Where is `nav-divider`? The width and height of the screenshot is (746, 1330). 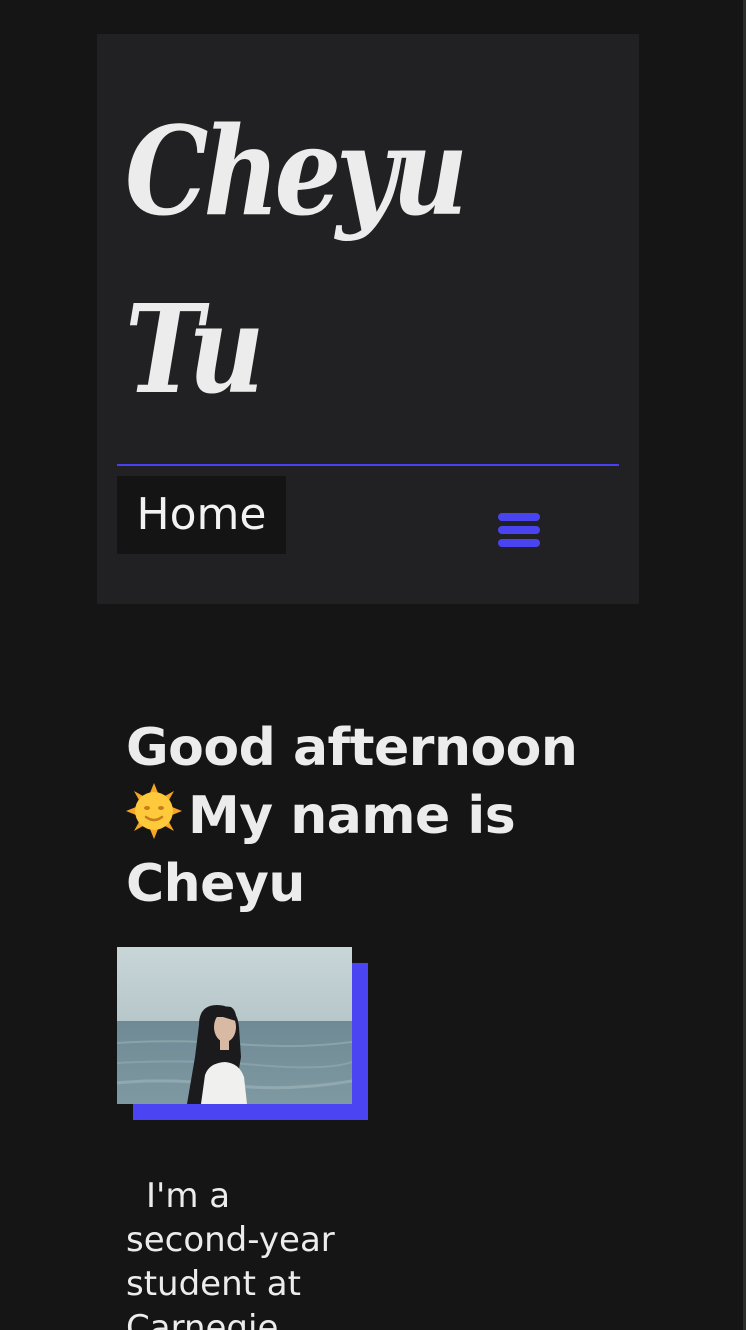
nav-divider is located at coordinates (368, 465).